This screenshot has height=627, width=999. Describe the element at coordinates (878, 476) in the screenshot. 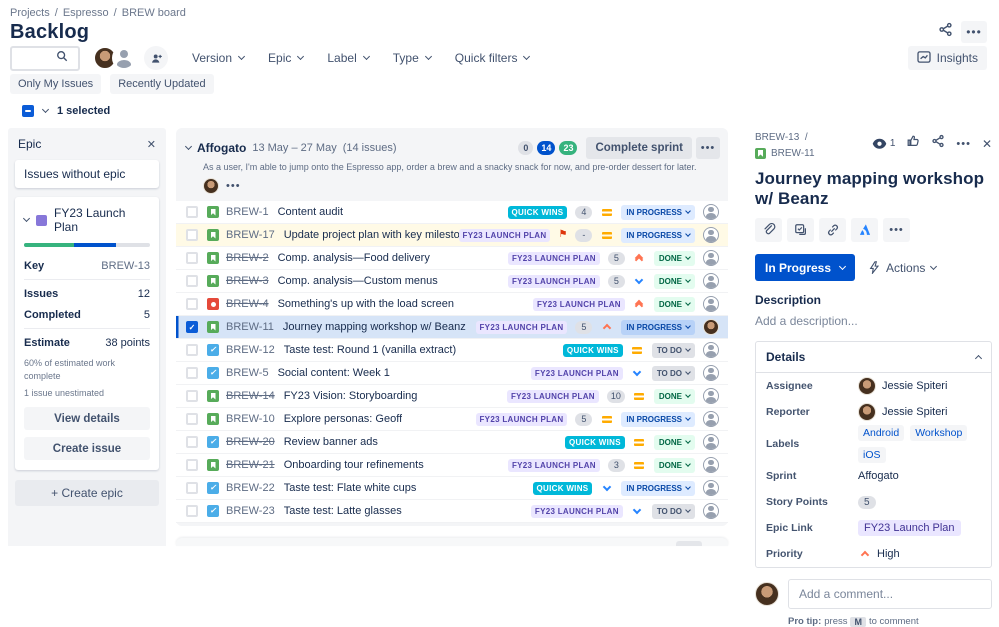

I see `sprint-value: Affogato` at that location.